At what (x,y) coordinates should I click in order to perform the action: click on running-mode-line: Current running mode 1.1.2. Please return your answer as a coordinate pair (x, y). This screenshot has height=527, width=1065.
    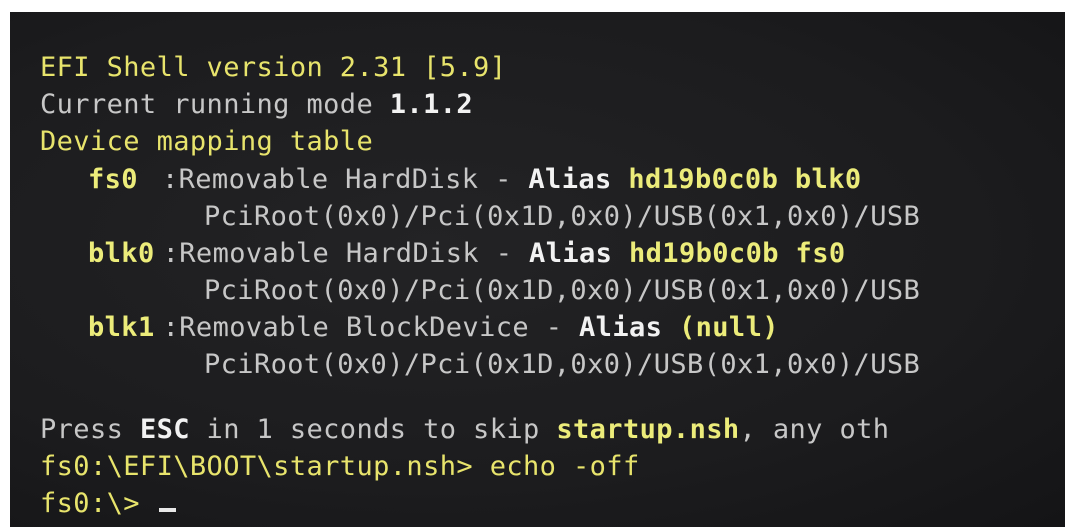
    Looking at the image, I should click on (256, 105).